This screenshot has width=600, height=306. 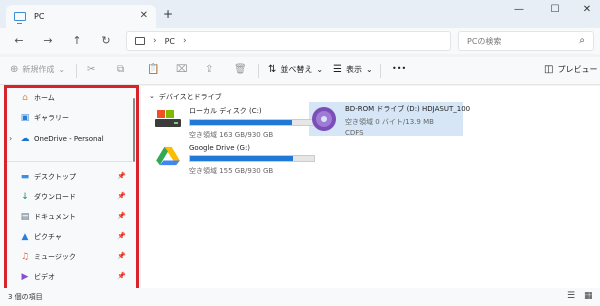 I want to click on drive-name: Google Drive (G:), so click(x=220, y=148).